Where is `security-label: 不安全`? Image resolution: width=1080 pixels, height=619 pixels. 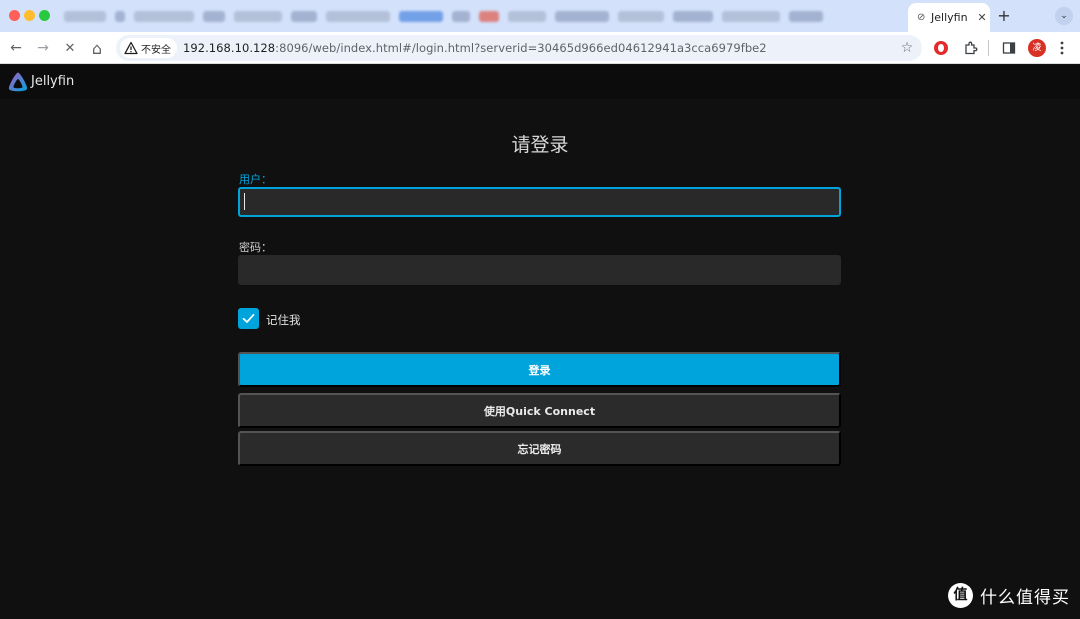
security-label: 不安全 is located at coordinates (156, 50).